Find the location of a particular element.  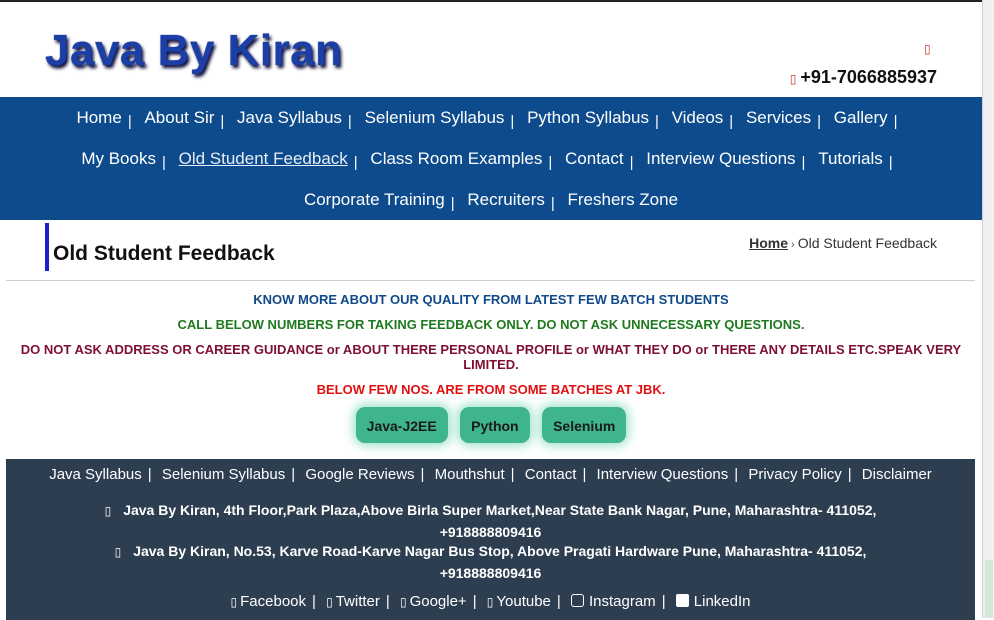

footer-link-mouthshut: Mouthshut is located at coordinates (470, 474).